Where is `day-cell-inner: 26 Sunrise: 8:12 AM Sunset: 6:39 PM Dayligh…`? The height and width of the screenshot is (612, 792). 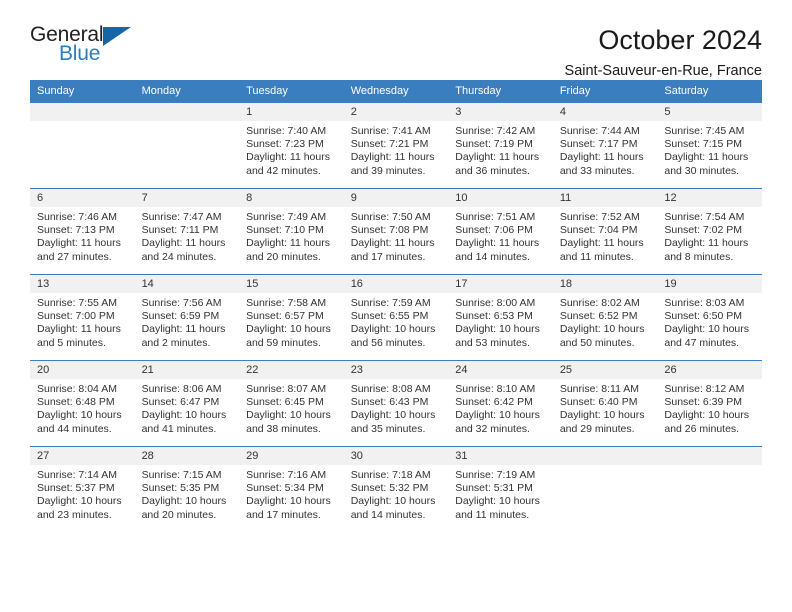
day-cell-inner: 26 Sunrise: 8:12 AM Sunset: 6:39 PM Dayligh… is located at coordinates (709, 403).